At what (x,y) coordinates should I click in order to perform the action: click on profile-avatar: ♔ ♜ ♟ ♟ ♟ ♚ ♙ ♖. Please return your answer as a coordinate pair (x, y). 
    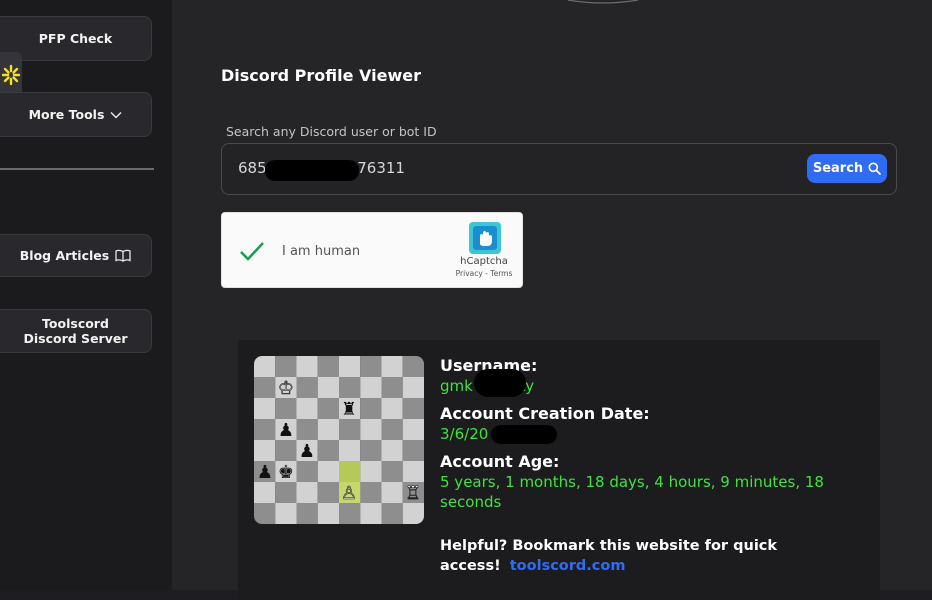
    Looking at the image, I should click on (339, 440).